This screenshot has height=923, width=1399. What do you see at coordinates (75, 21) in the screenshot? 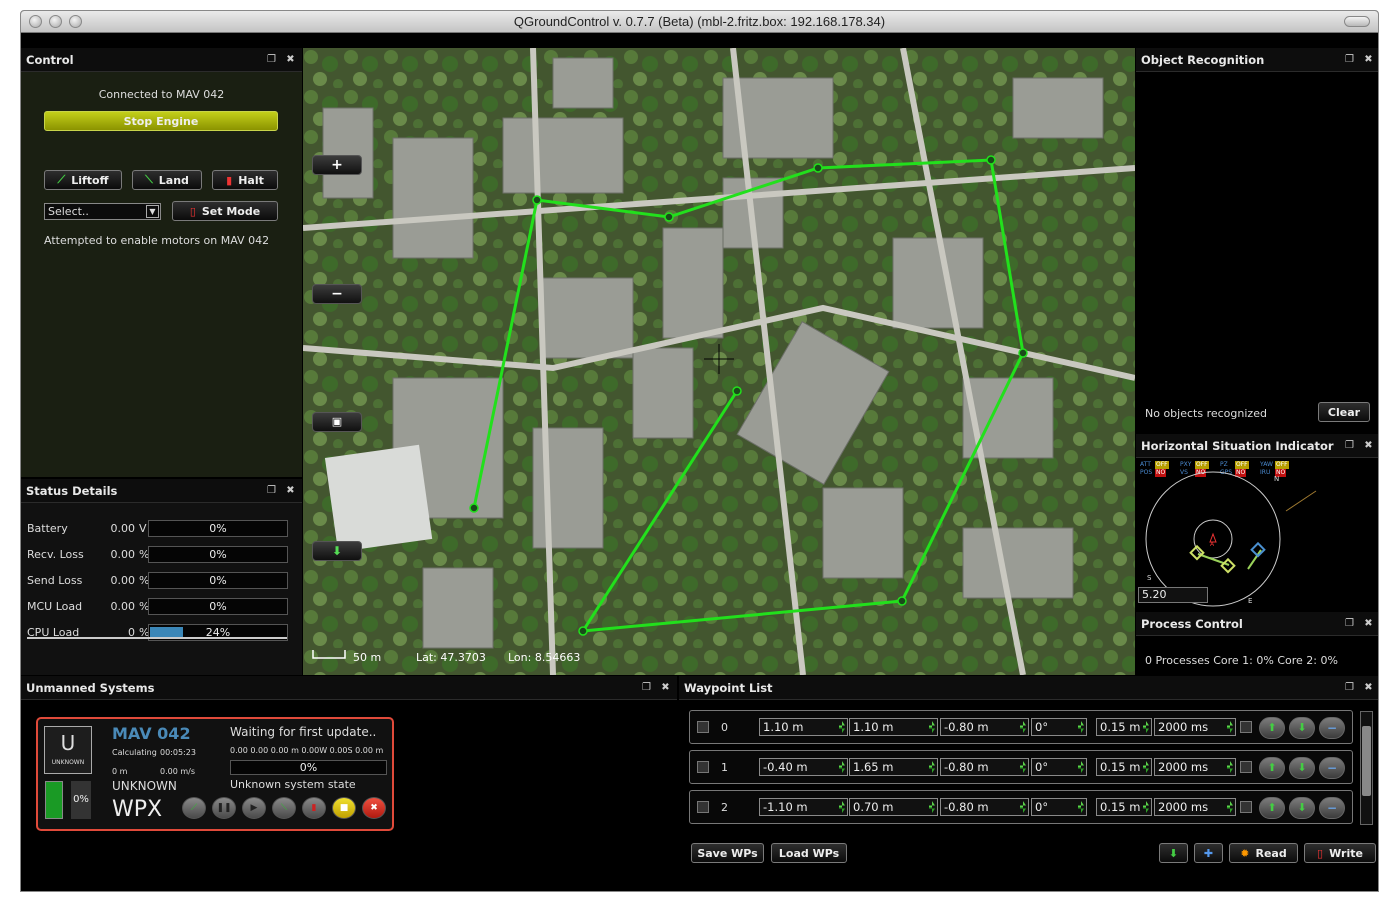
I see `zoom-window-button` at bounding box center [75, 21].